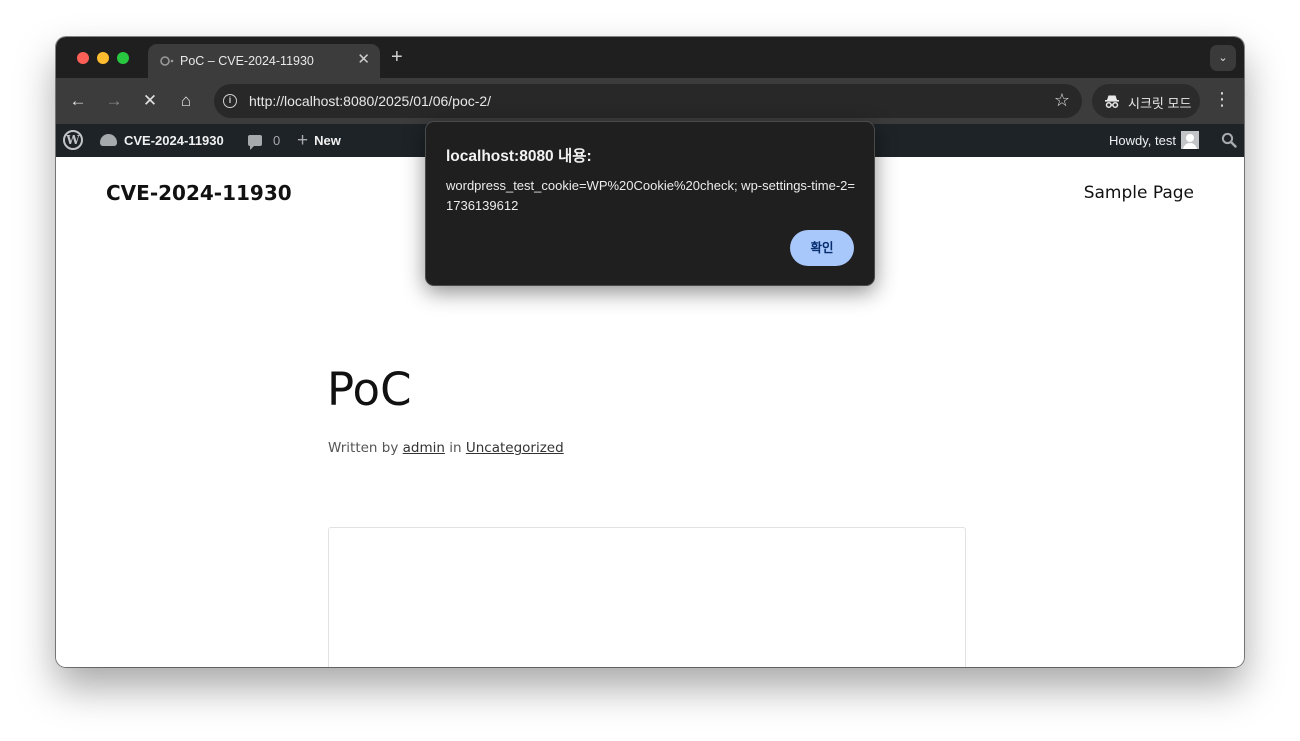 This screenshot has width=1300, height=741. What do you see at coordinates (647, 597) in the screenshot?
I see `post-embed-frame` at bounding box center [647, 597].